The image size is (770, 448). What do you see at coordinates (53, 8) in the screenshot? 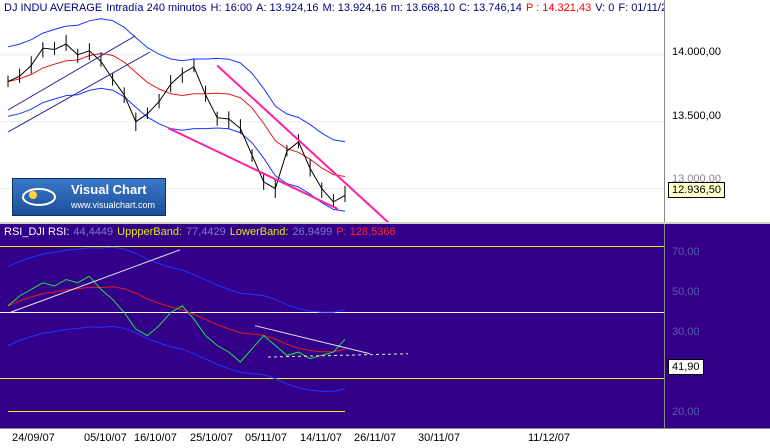
I see `instrument-name: DJ INDU AVERAGE` at bounding box center [53, 8].